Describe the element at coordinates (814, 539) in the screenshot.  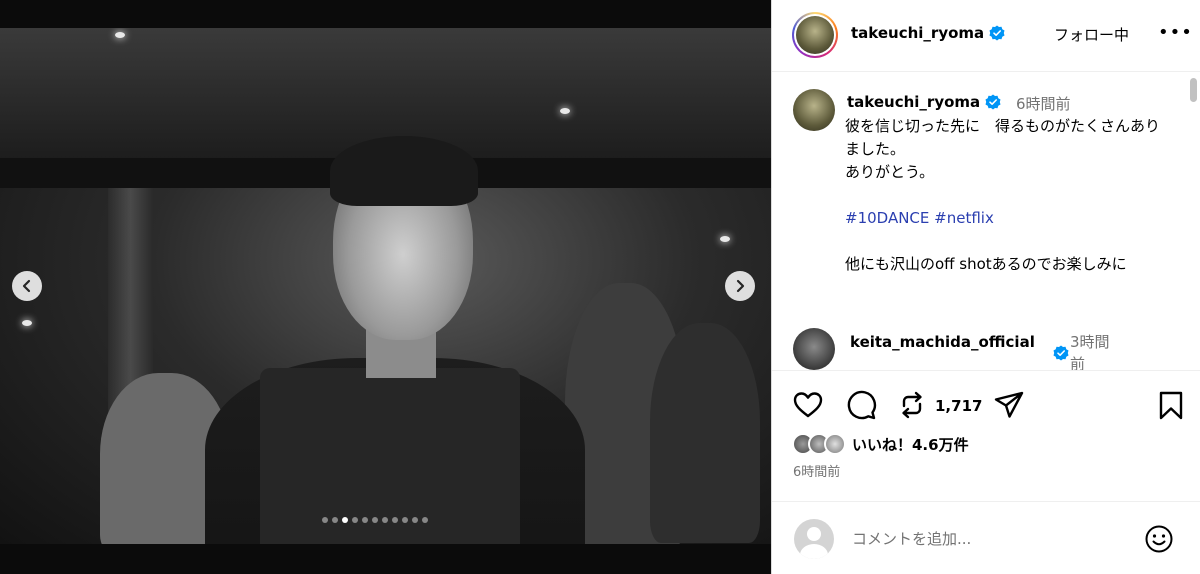
I see `current-user-avatar` at that location.